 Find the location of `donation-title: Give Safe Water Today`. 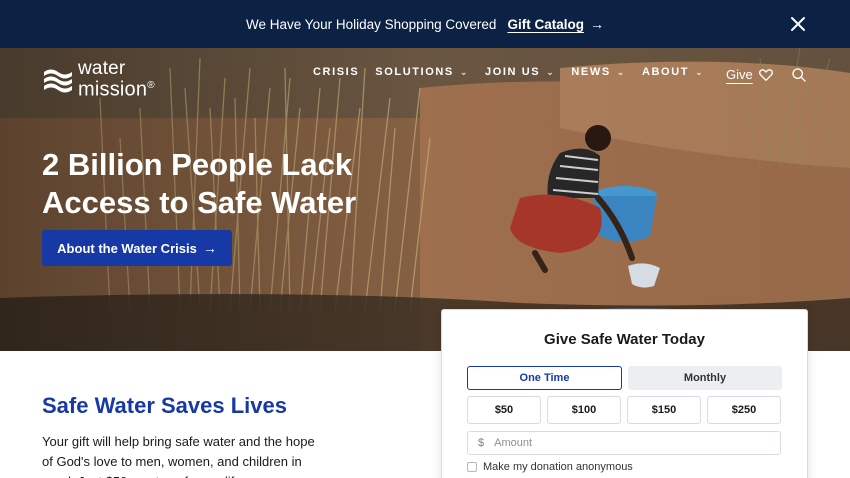

donation-title: Give Safe Water Today is located at coordinates (624, 339).